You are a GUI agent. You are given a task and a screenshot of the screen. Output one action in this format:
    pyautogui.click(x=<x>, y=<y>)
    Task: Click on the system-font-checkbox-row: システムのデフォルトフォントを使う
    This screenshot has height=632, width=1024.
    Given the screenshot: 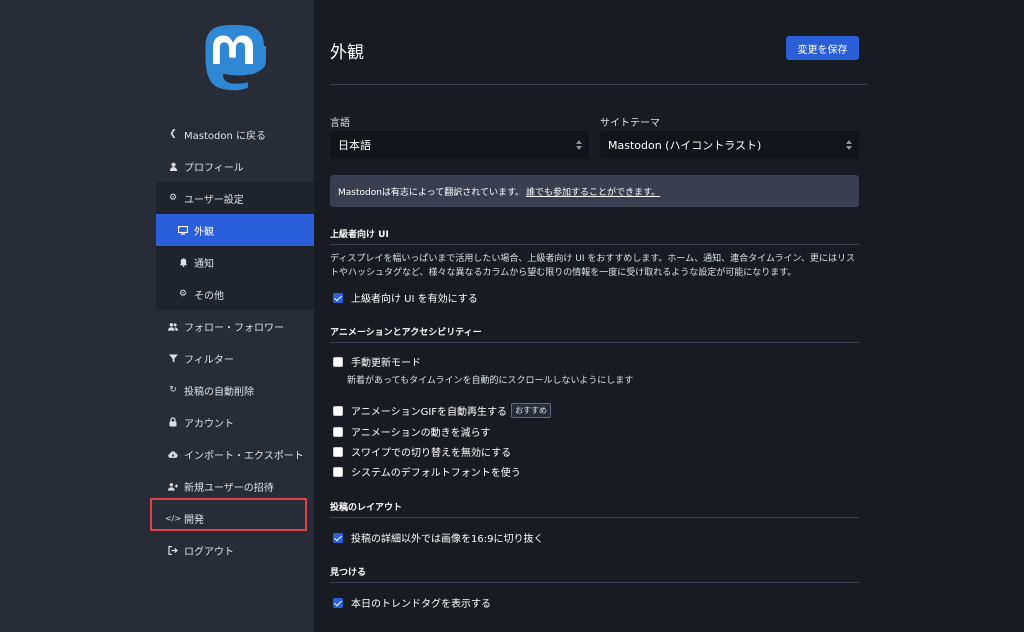 What is the action you would take?
    pyautogui.click(x=427, y=471)
    